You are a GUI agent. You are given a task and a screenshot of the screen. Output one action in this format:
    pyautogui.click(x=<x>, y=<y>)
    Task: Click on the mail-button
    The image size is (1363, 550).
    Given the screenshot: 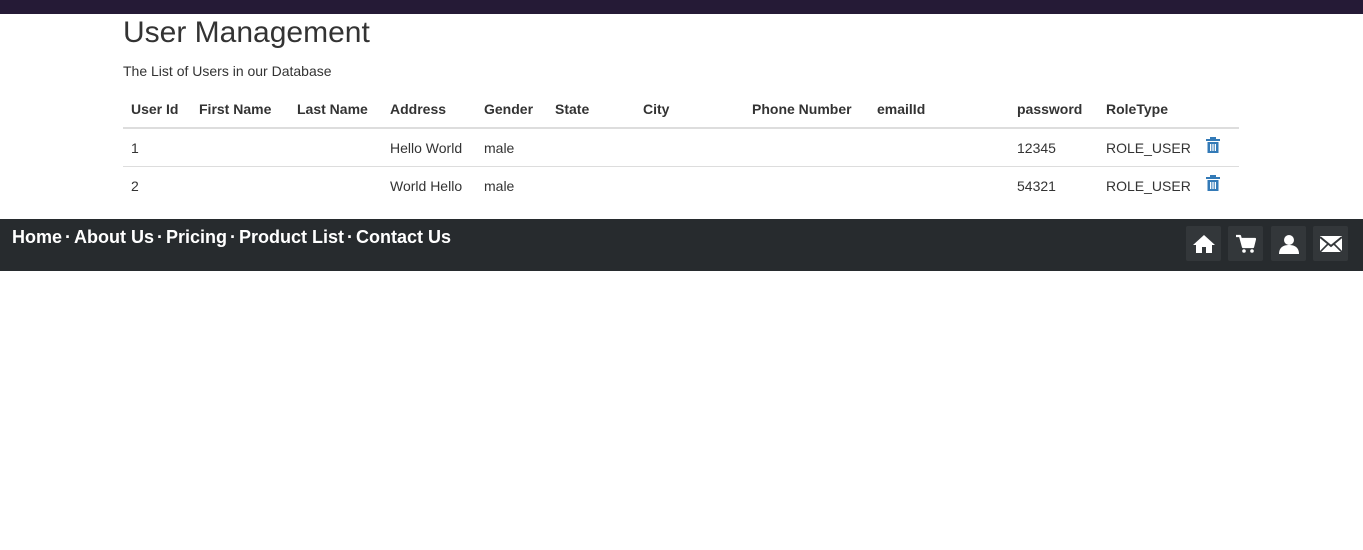 What is the action you would take?
    pyautogui.click(x=1330, y=243)
    